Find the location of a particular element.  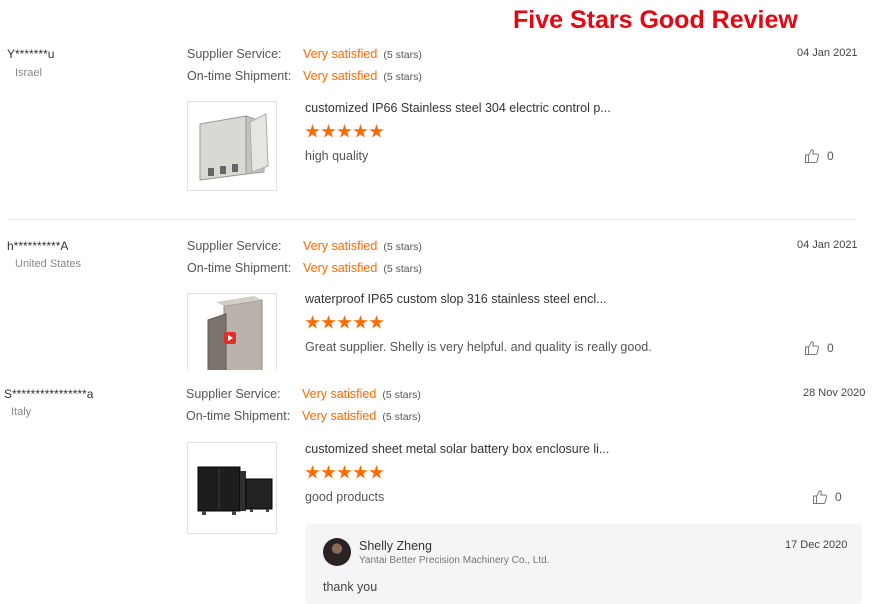

review-comment: high quality is located at coordinates (337, 156).